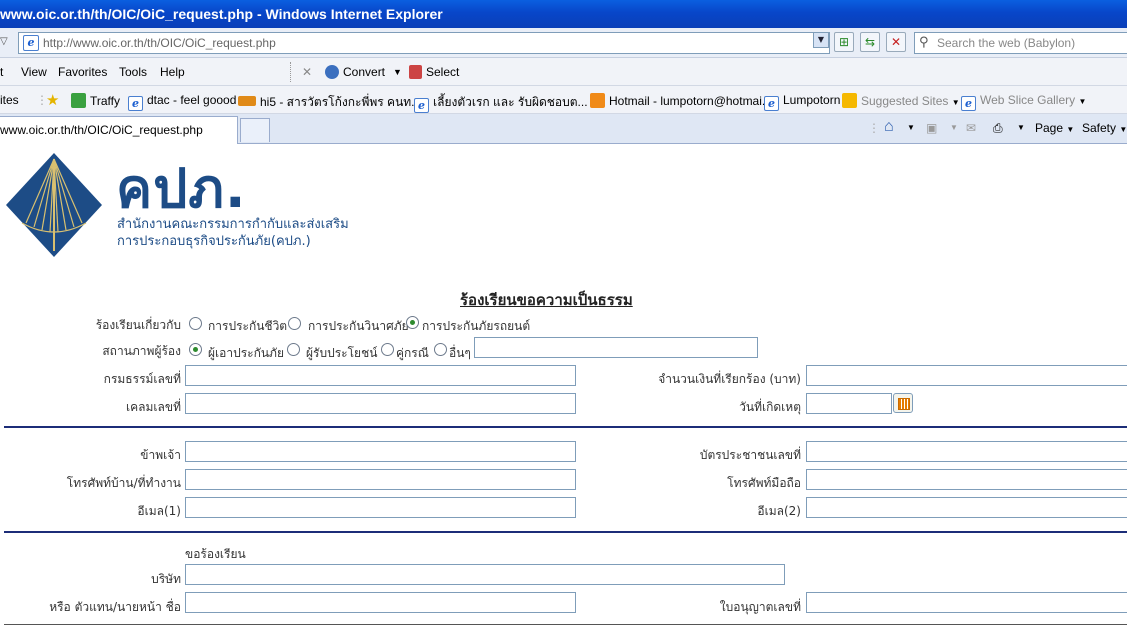 The image size is (1127, 626). Describe the element at coordinates (397, 72) in the screenshot. I see `convert-dropdown-icon: ▼` at that location.